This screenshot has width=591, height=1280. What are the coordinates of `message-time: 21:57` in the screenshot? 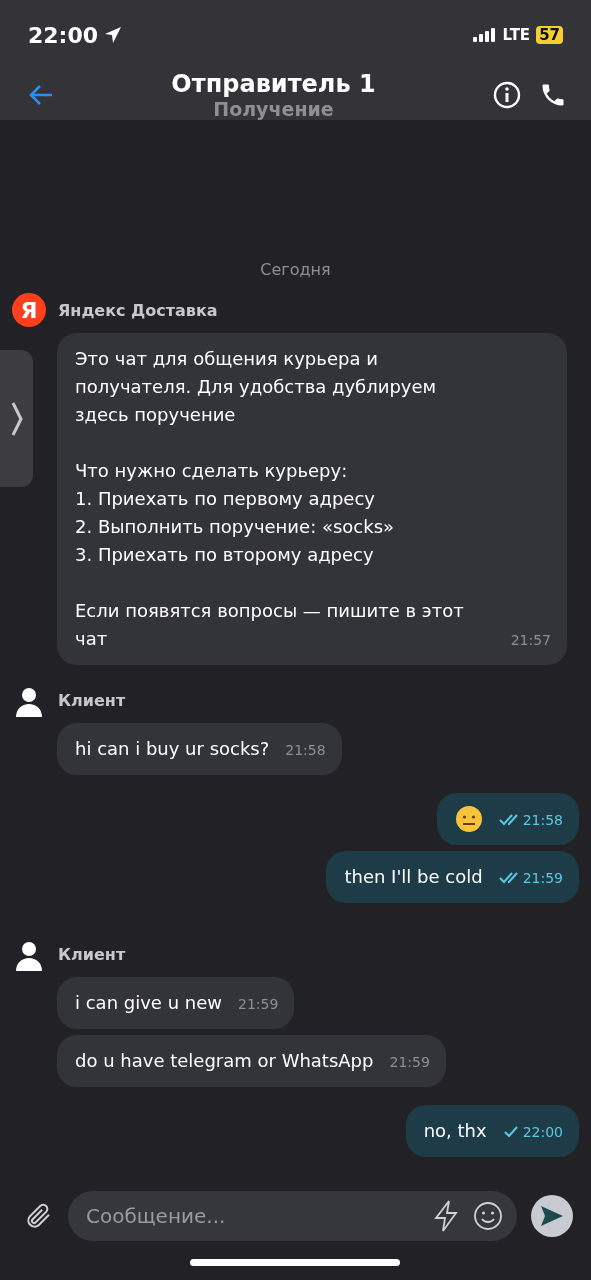 It's located at (530, 640).